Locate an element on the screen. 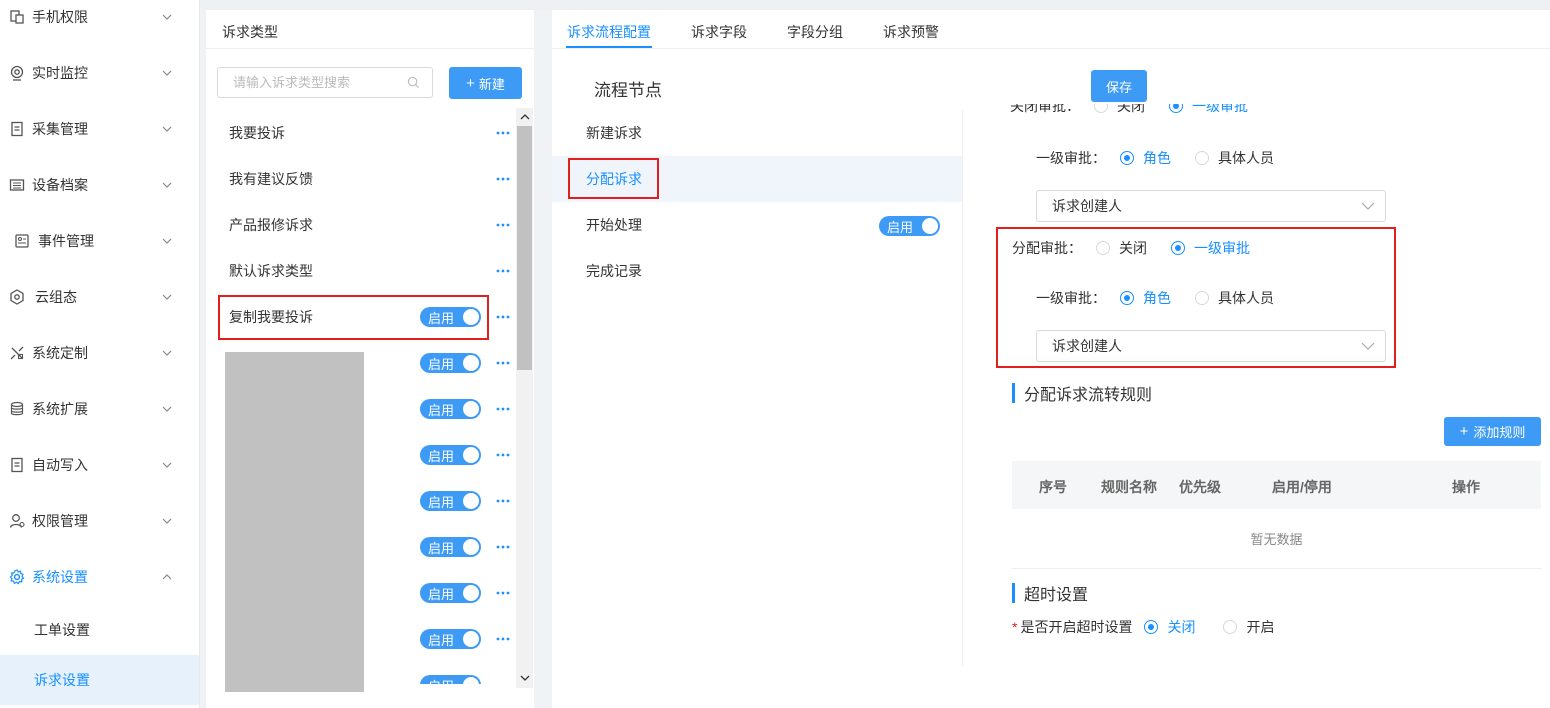  radio-person is located at coordinates (1202, 158).